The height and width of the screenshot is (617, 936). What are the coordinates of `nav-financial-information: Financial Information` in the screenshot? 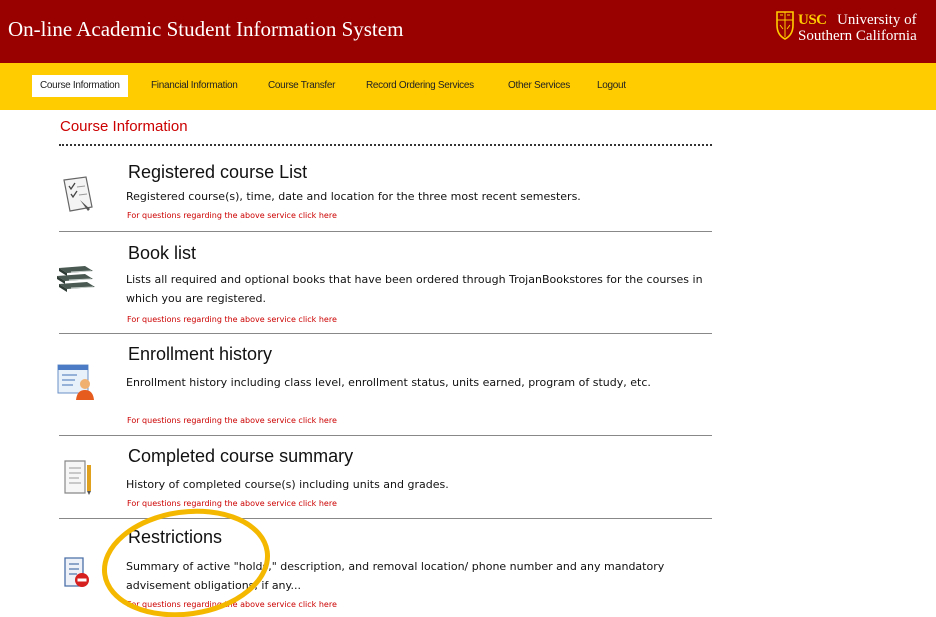 It's located at (194, 86).